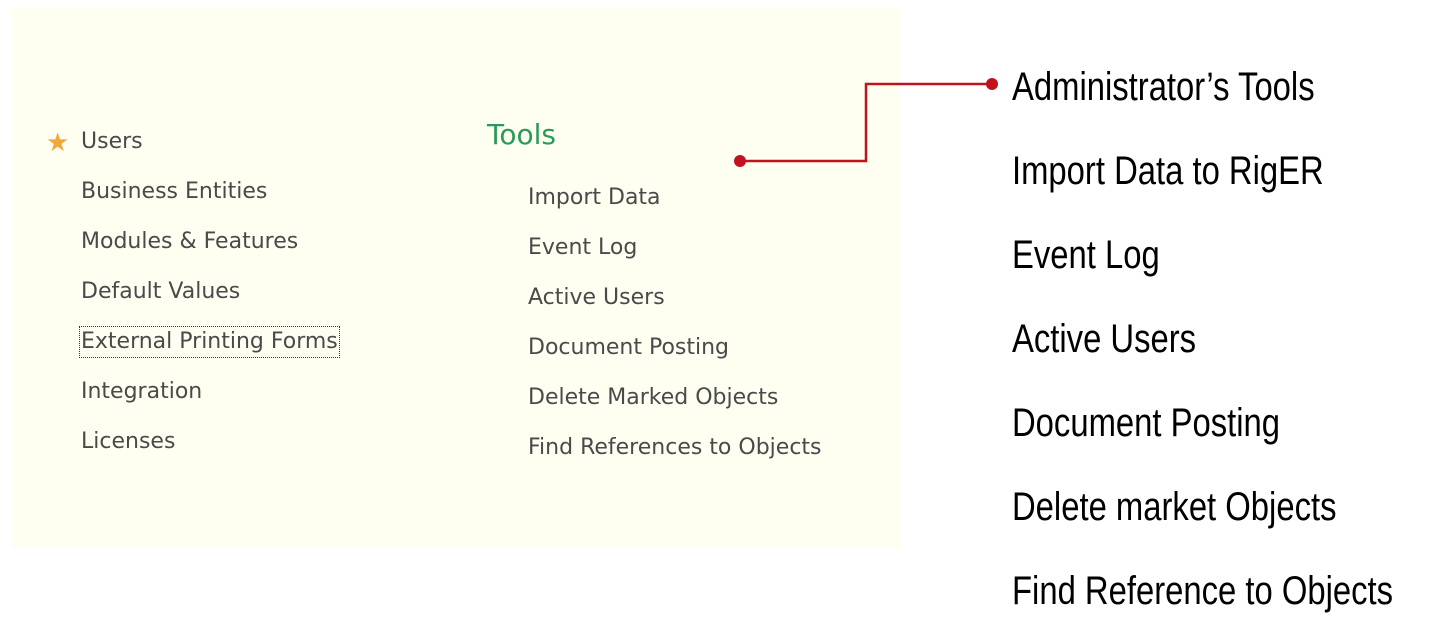 The width and height of the screenshot is (1430, 619). Describe the element at coordinates (1163, 87) in the screenshot. I see `callout-administrators-tools: Administrator’s Tools` at that location.